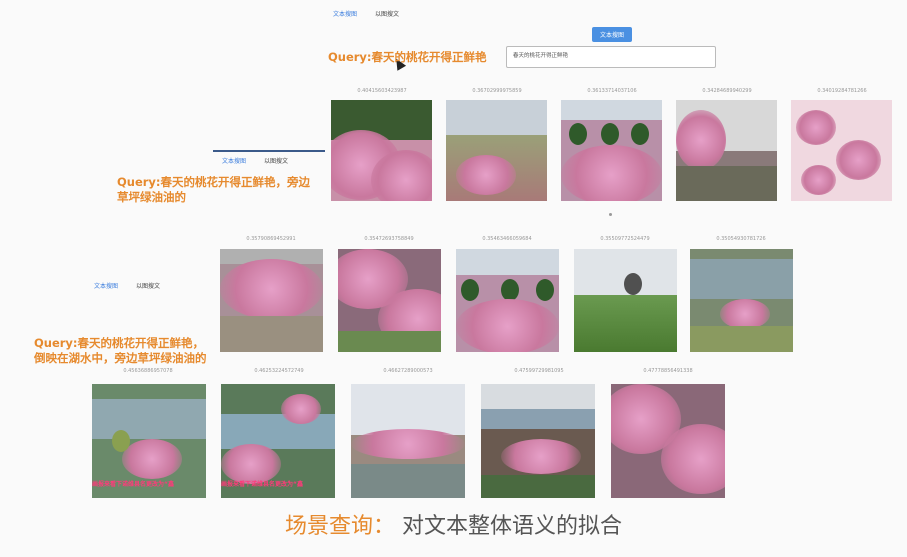 The width and height of the screenshot is (907, 557). Describe the element at coordinates (610, 214) in the screenshot. I see `divider-dot` at that location.